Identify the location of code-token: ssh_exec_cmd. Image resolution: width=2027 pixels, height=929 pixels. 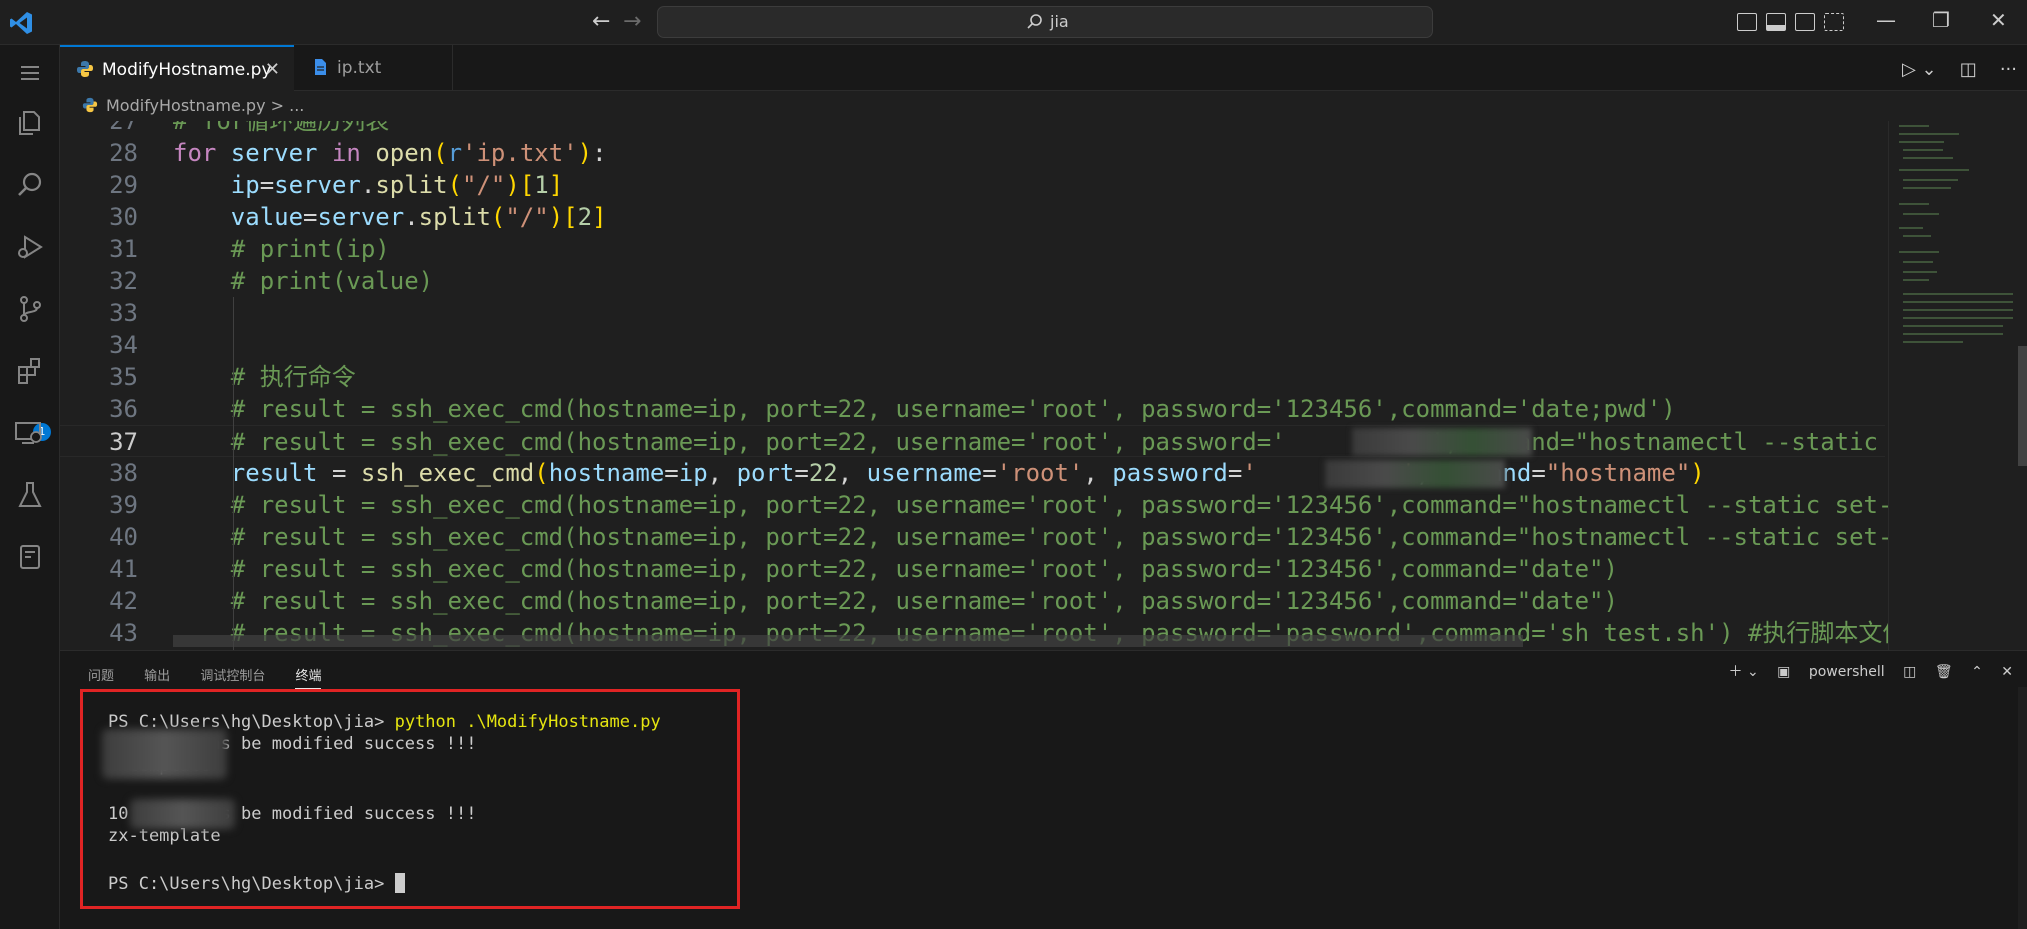
(447, 473).